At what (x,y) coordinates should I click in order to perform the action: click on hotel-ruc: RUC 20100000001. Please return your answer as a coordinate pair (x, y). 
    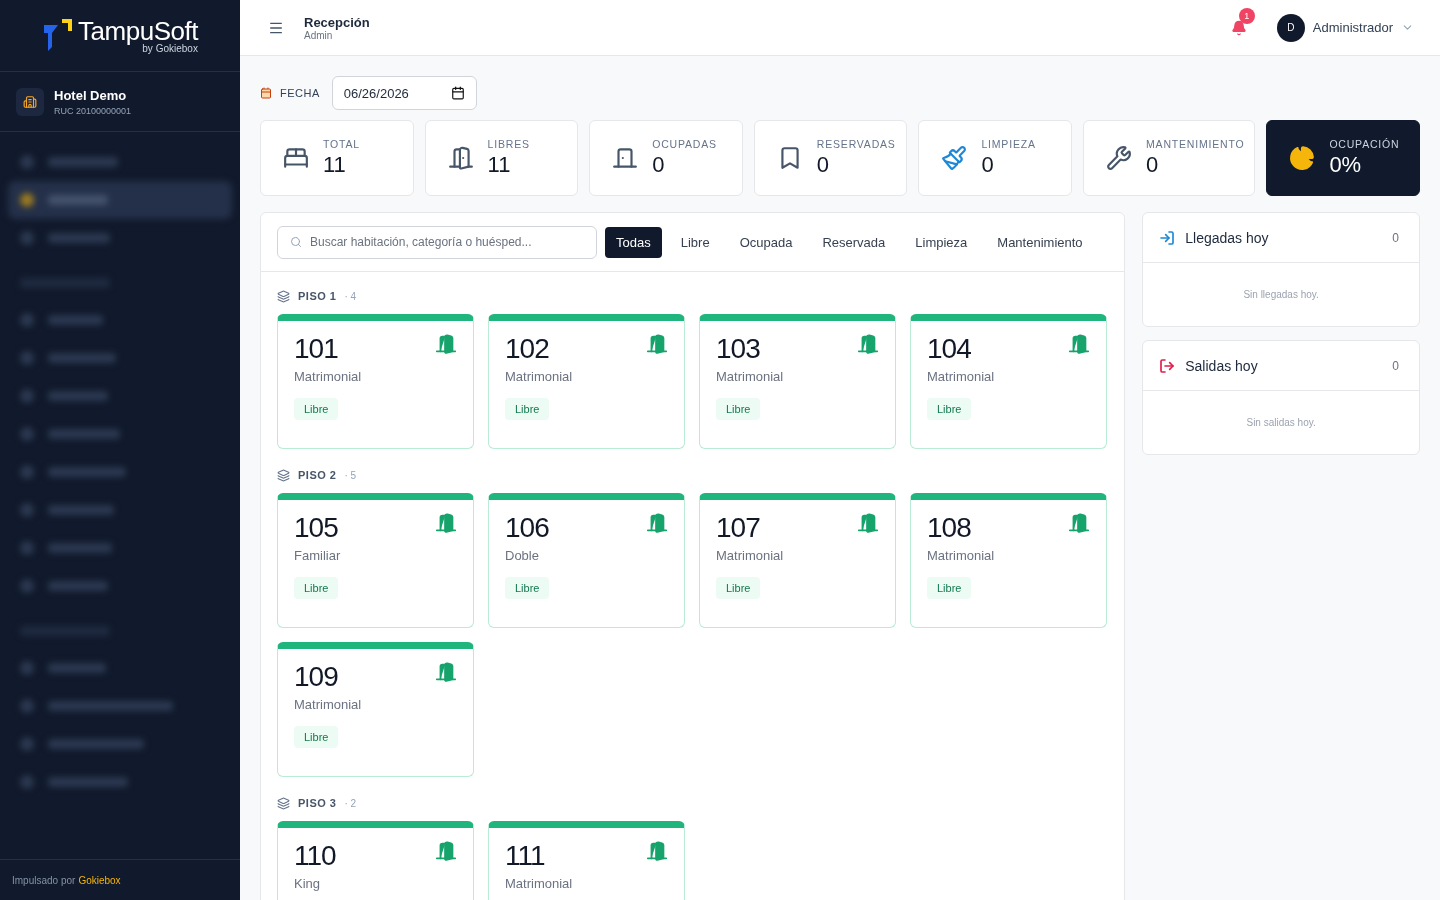
    Looking at the image, I should click on (93, 110).